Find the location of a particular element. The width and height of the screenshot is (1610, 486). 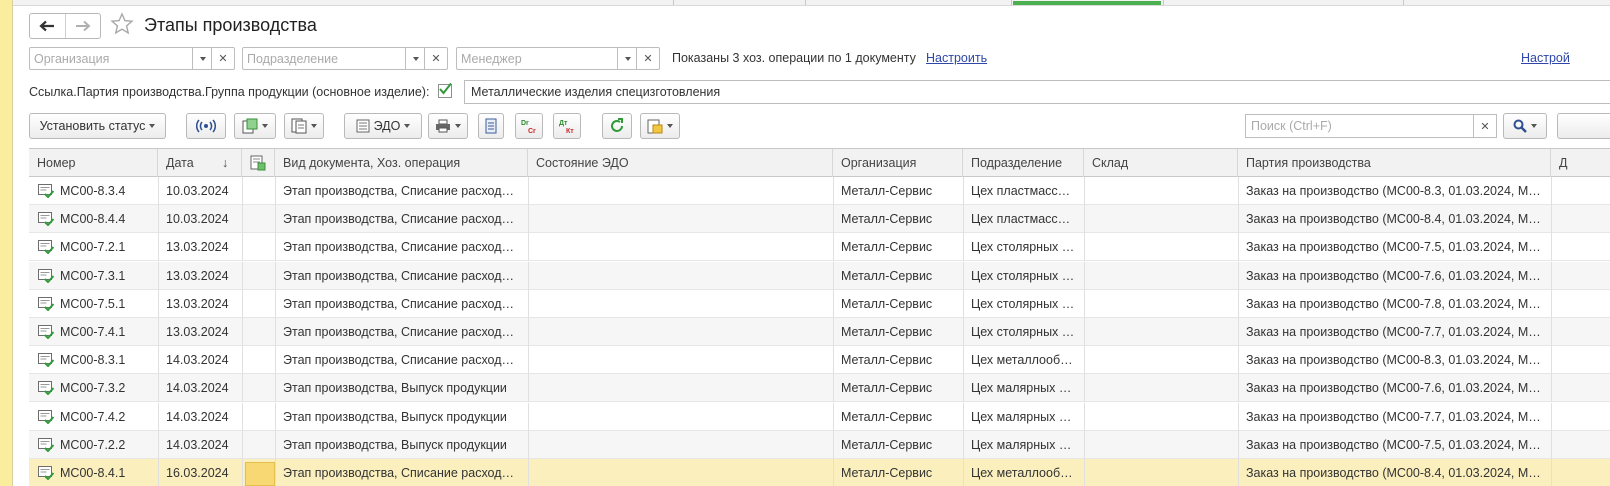

close-icon: ✕ is located at coordinates (436, 59).